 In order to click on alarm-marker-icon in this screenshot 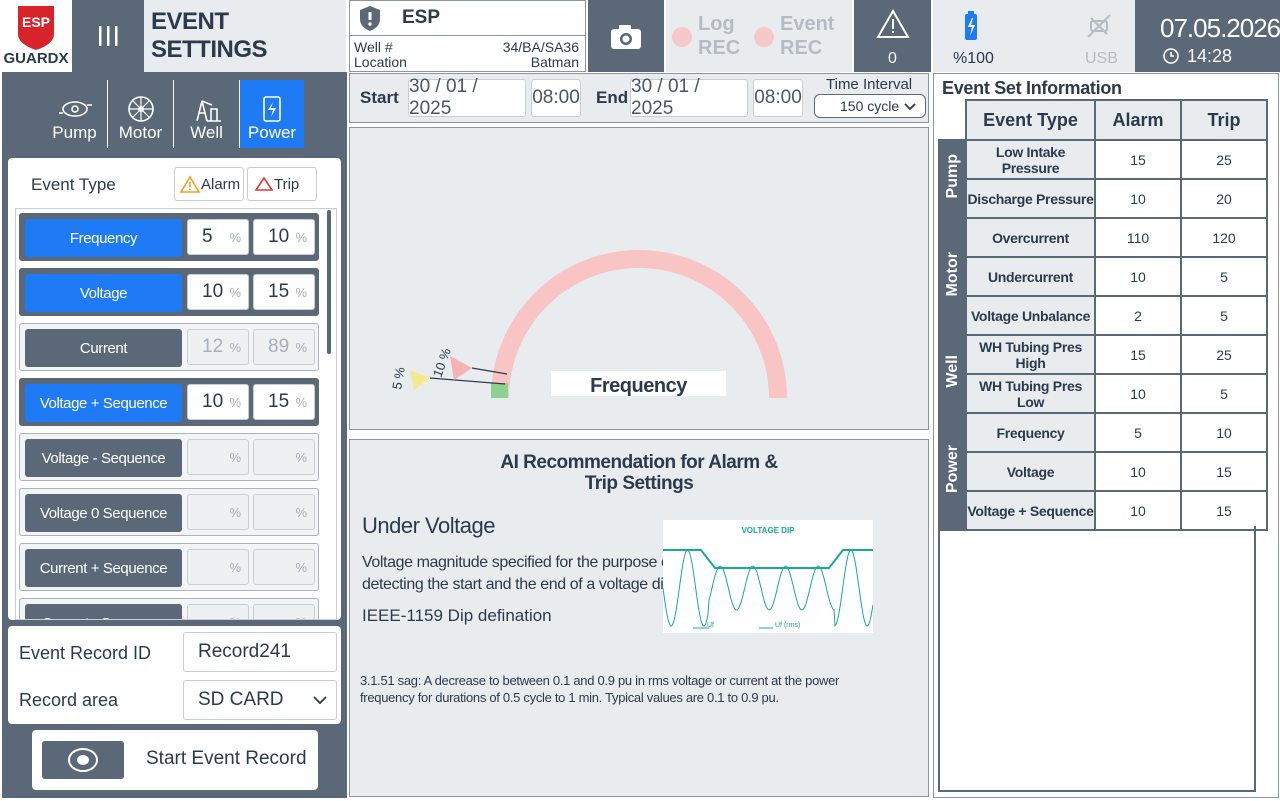, I will do `click(420, 380)`.